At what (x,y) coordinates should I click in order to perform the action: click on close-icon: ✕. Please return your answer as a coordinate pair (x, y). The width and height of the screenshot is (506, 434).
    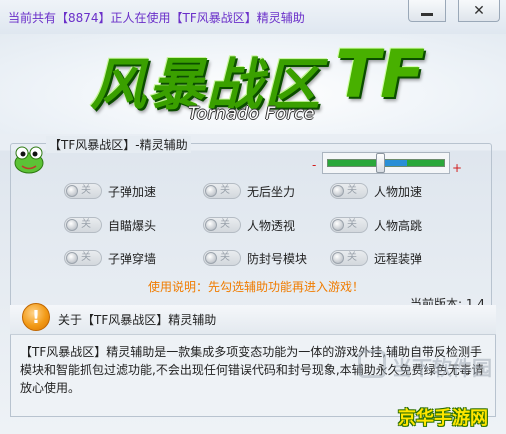
    Looking at the image, I should click on (479, 10).